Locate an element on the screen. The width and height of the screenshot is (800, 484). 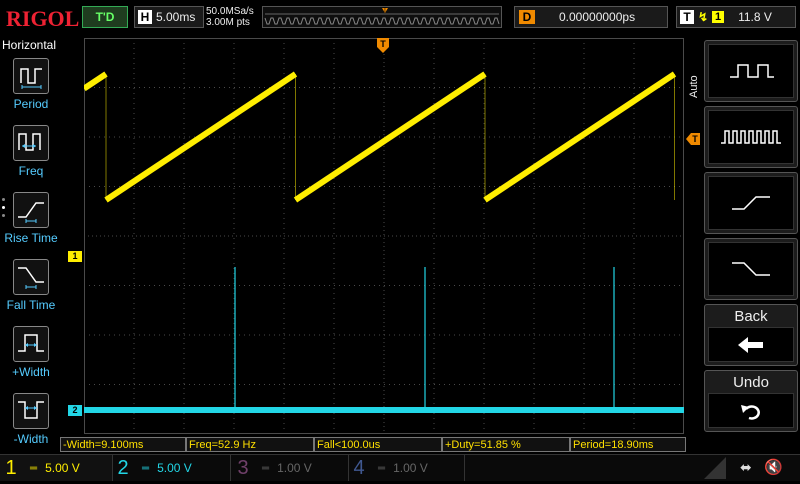
rise-time-label: Rise Time is located at coordinates (31, 238).